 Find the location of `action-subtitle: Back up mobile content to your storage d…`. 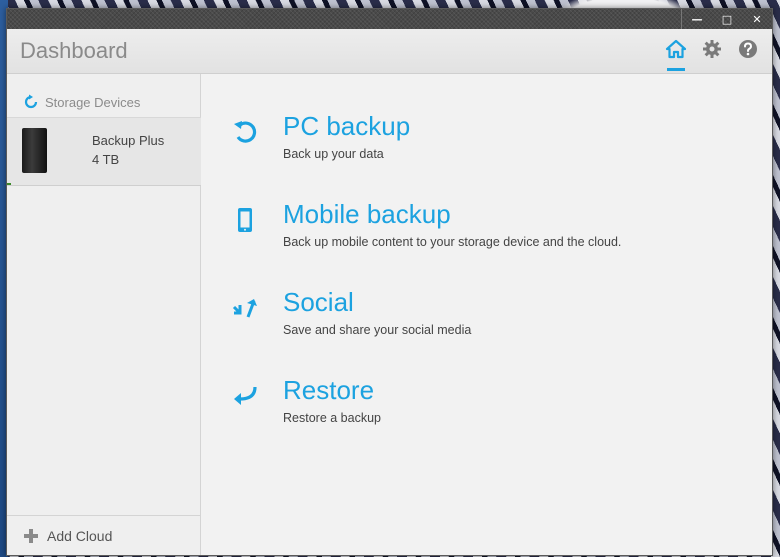

action-subtitle: Back up mobile content to your storage d… is located at coordinates (452, 242).